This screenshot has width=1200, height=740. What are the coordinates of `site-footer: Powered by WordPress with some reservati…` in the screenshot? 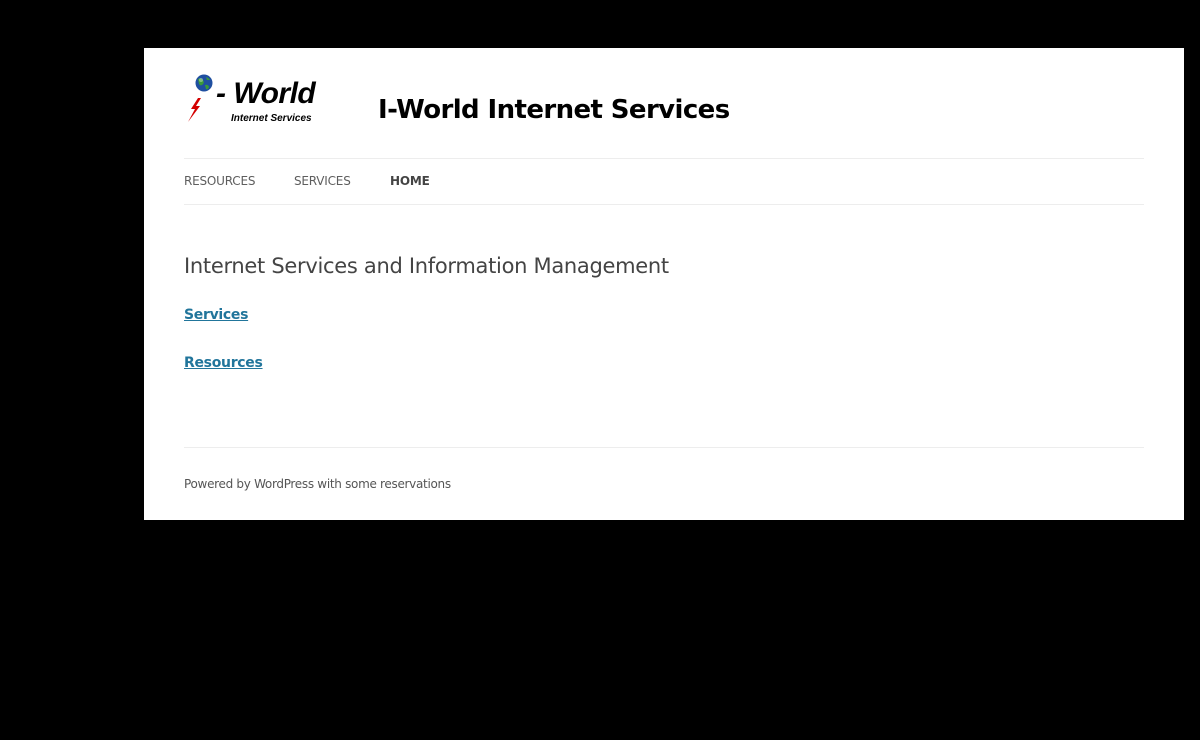 It's located at (664, 469).